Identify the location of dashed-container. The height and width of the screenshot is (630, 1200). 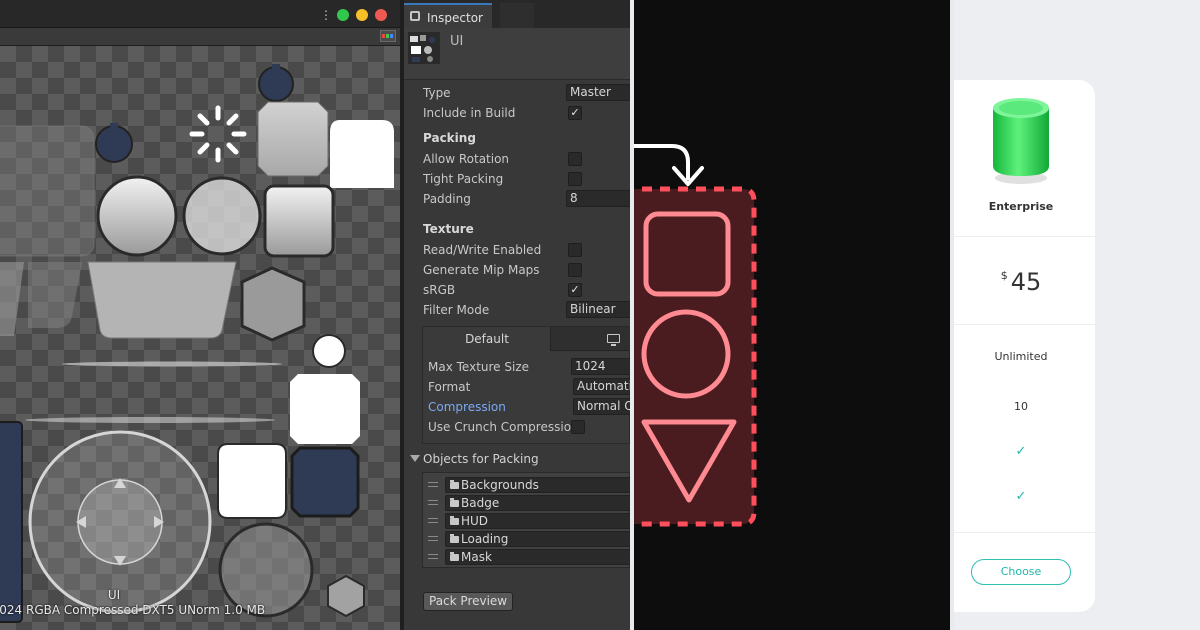
(695, 356).